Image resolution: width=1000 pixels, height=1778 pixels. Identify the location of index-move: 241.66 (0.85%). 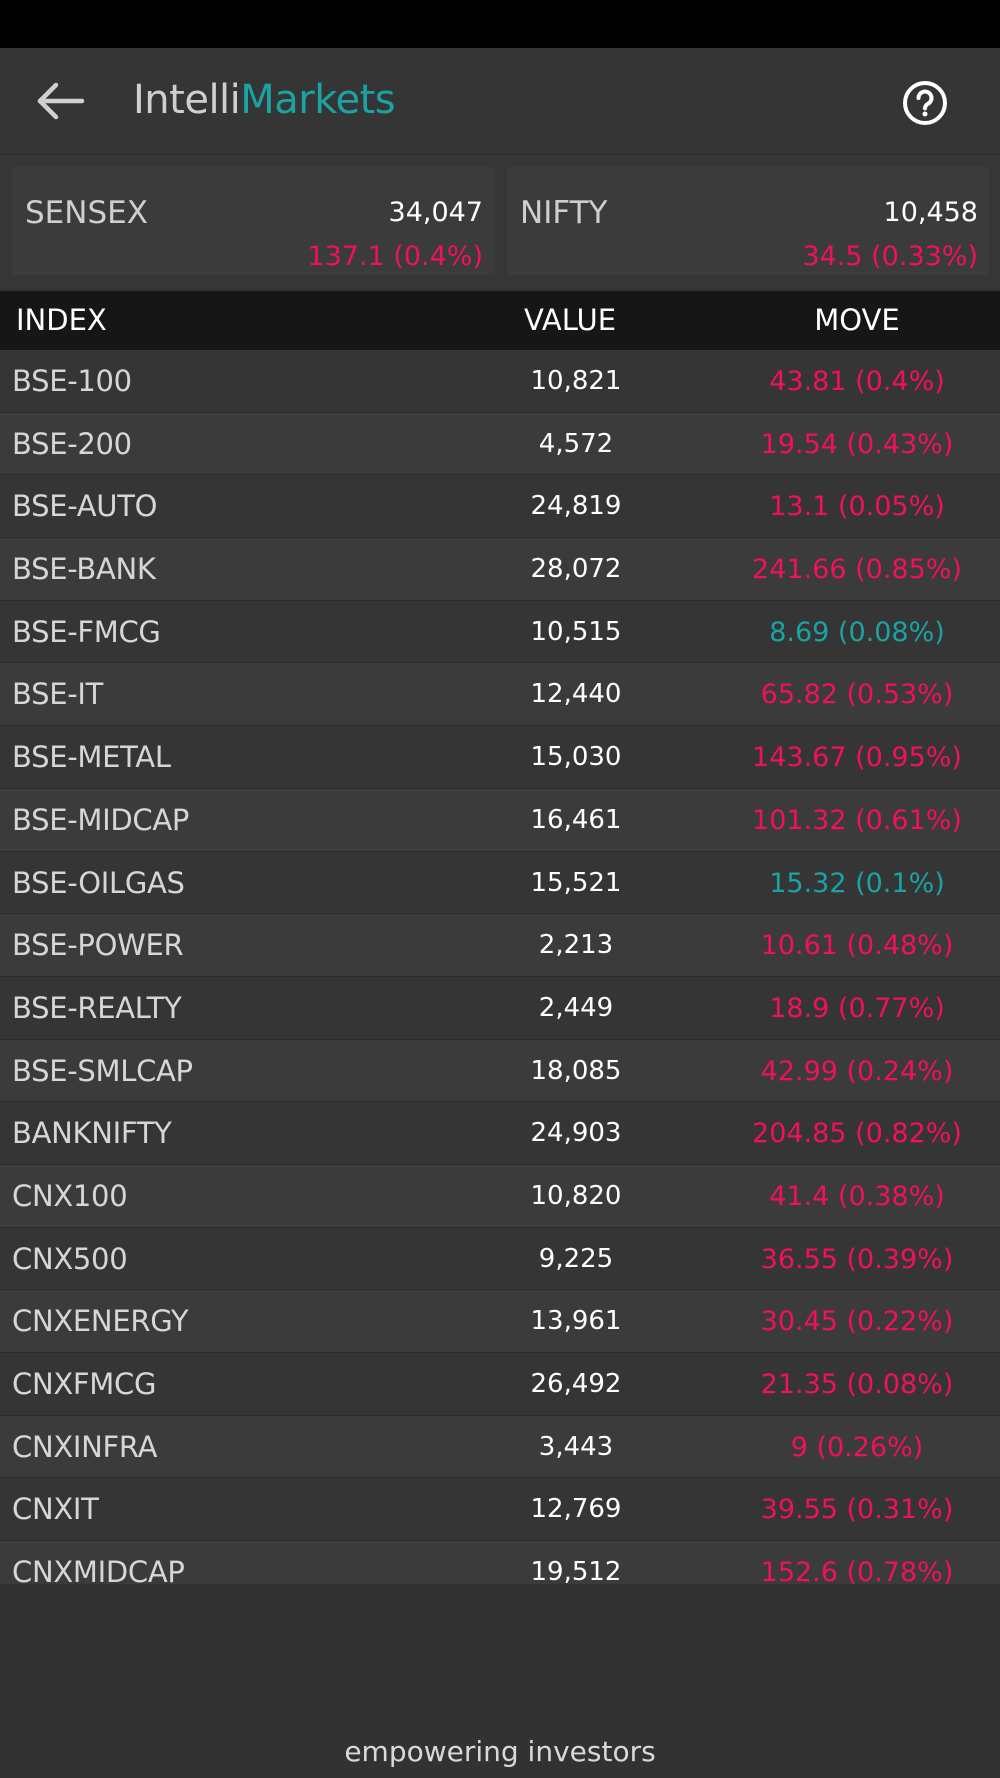
(857, 570).